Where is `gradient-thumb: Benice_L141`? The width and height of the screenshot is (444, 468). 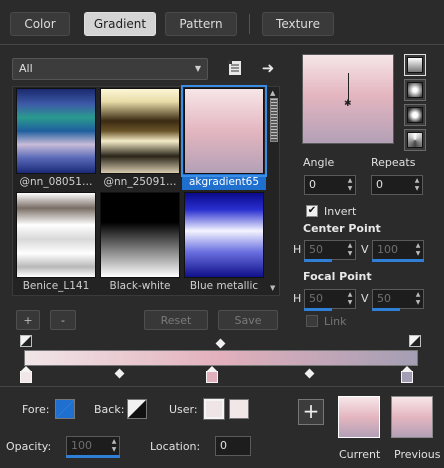 gradient-thumb: Benice_L141 is located at coordinates (56, 243).